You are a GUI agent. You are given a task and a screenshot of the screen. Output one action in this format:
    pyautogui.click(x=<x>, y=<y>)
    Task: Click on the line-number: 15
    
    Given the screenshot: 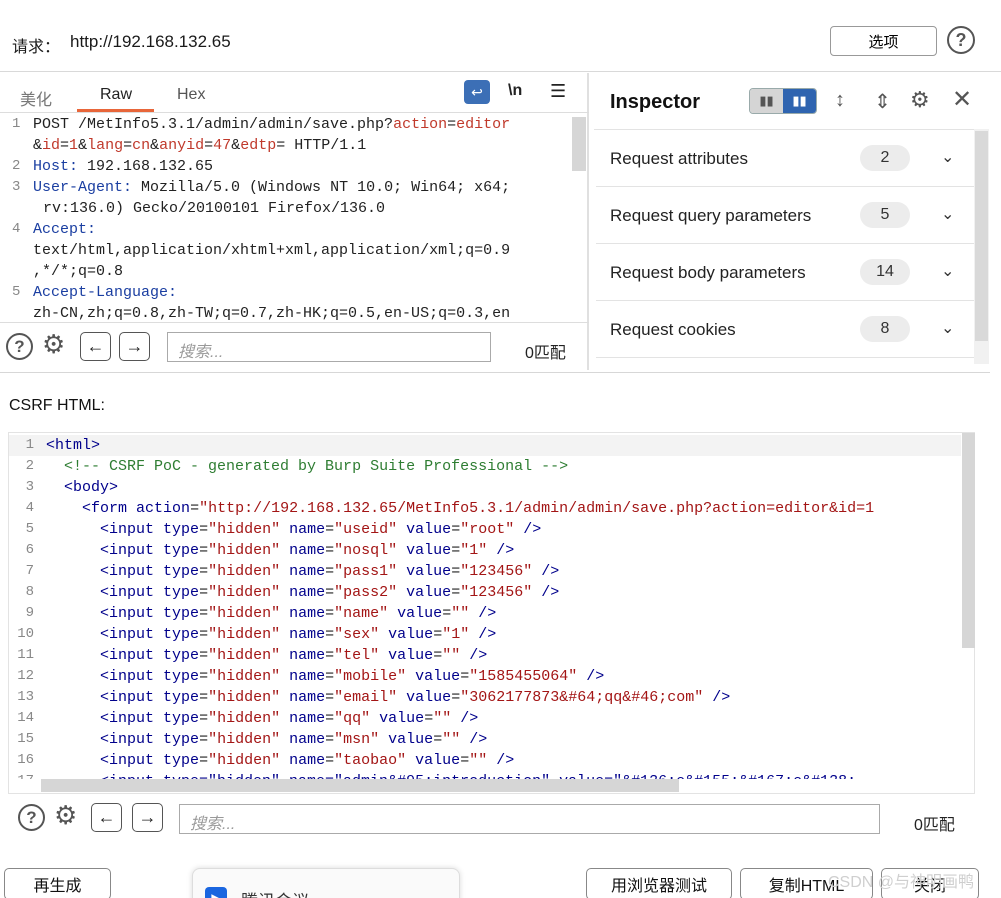 What is the action you would take?
    pyautogui.click(x=25, y=739)
    